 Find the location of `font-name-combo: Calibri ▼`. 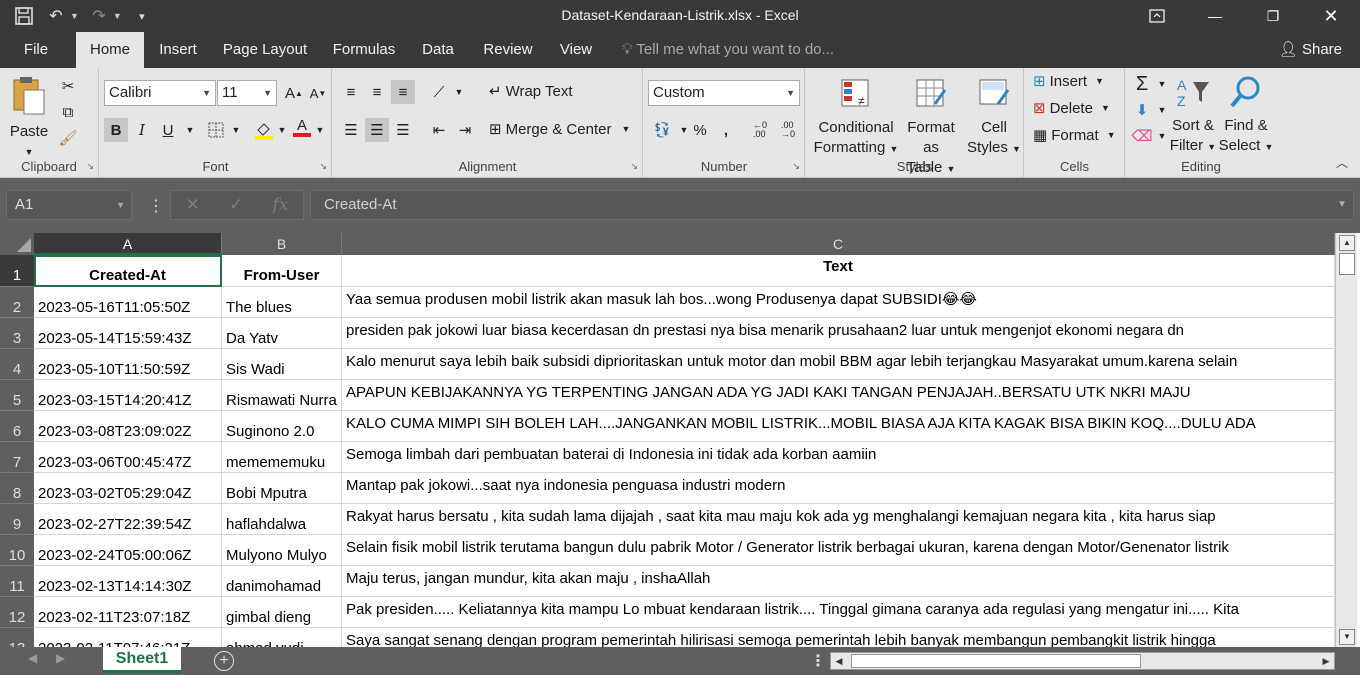

font-name-combo: Calibri ▼ is located at coordinates (160, 93).